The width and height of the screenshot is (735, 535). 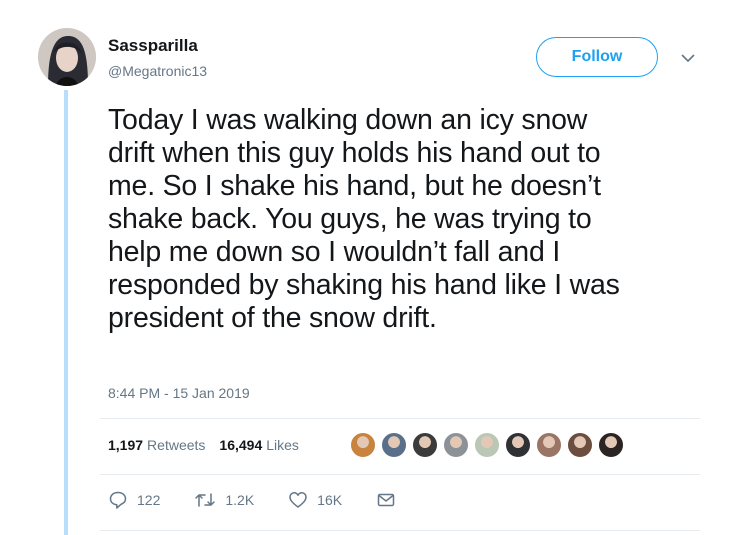 I want to click on retweets-label: Retweets, so click(x=176, y=445).